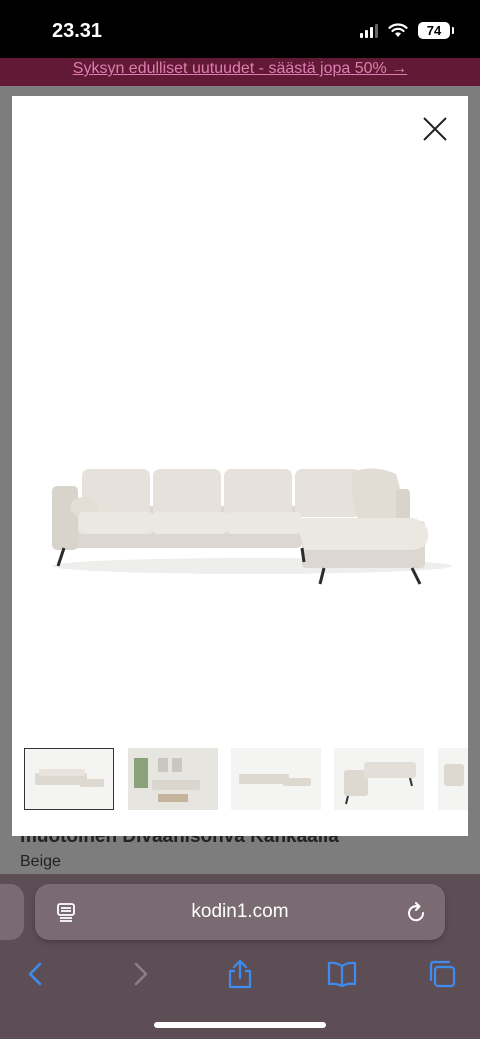 The image size is (480, 1039). I want to click on address-bar: kodin1.com, so click(240, 912).